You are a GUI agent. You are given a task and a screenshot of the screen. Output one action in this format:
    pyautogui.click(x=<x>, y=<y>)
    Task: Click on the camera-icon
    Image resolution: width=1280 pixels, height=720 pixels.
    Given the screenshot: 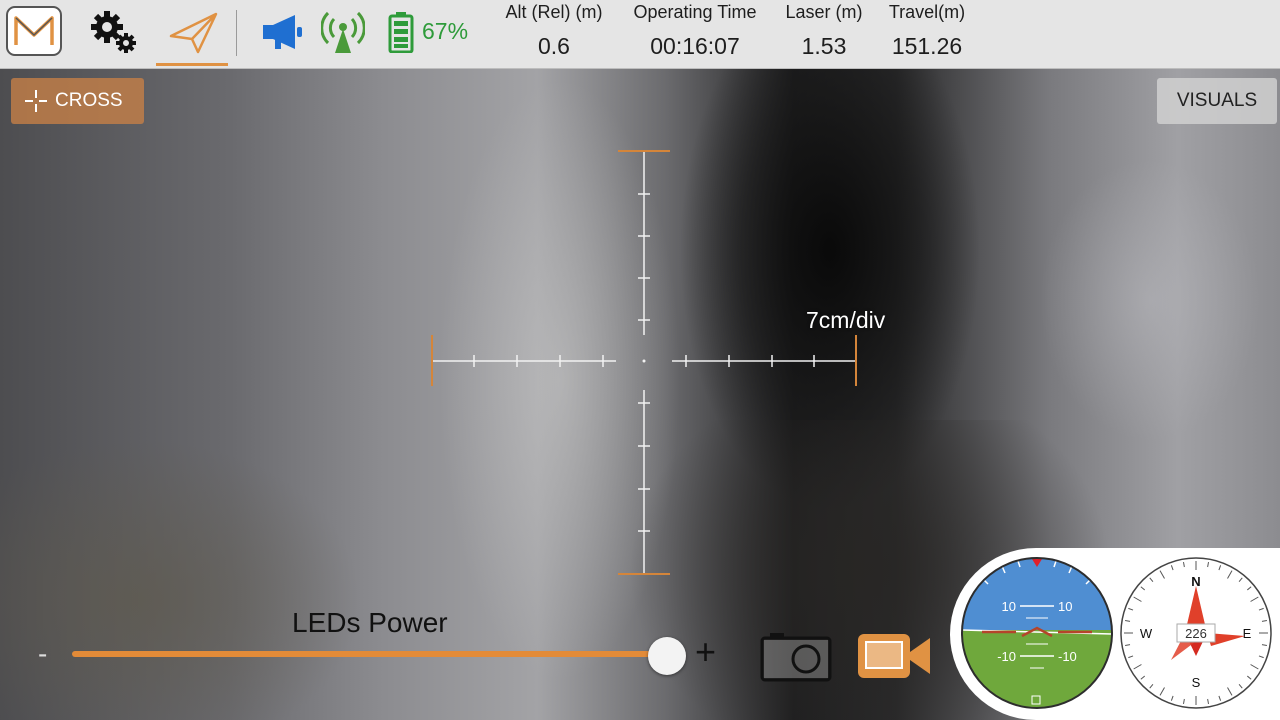 What is the action you would take?
    pyautogui.click(x=796, y=657)
    